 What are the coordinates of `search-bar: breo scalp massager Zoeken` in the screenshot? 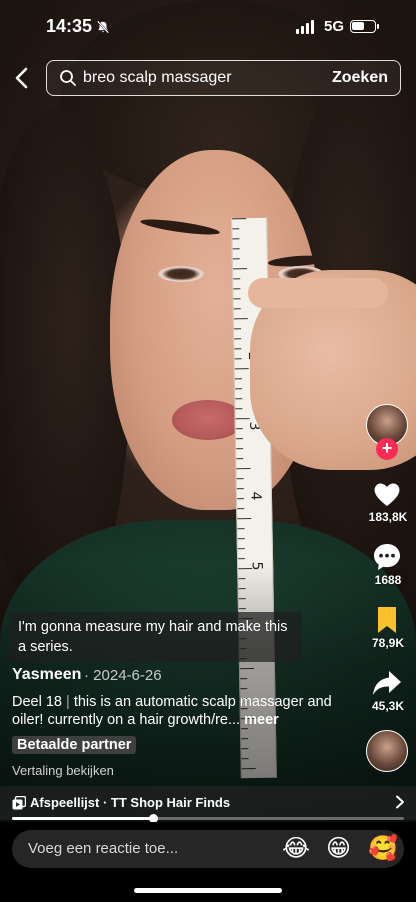 It's located at (223, 78).